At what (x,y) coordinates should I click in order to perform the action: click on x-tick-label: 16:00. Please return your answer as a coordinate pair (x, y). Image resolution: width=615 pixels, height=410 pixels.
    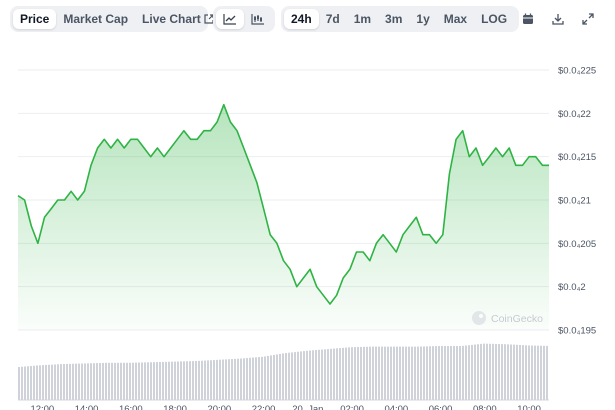
    Looking at the image, I should click on (131, 407).